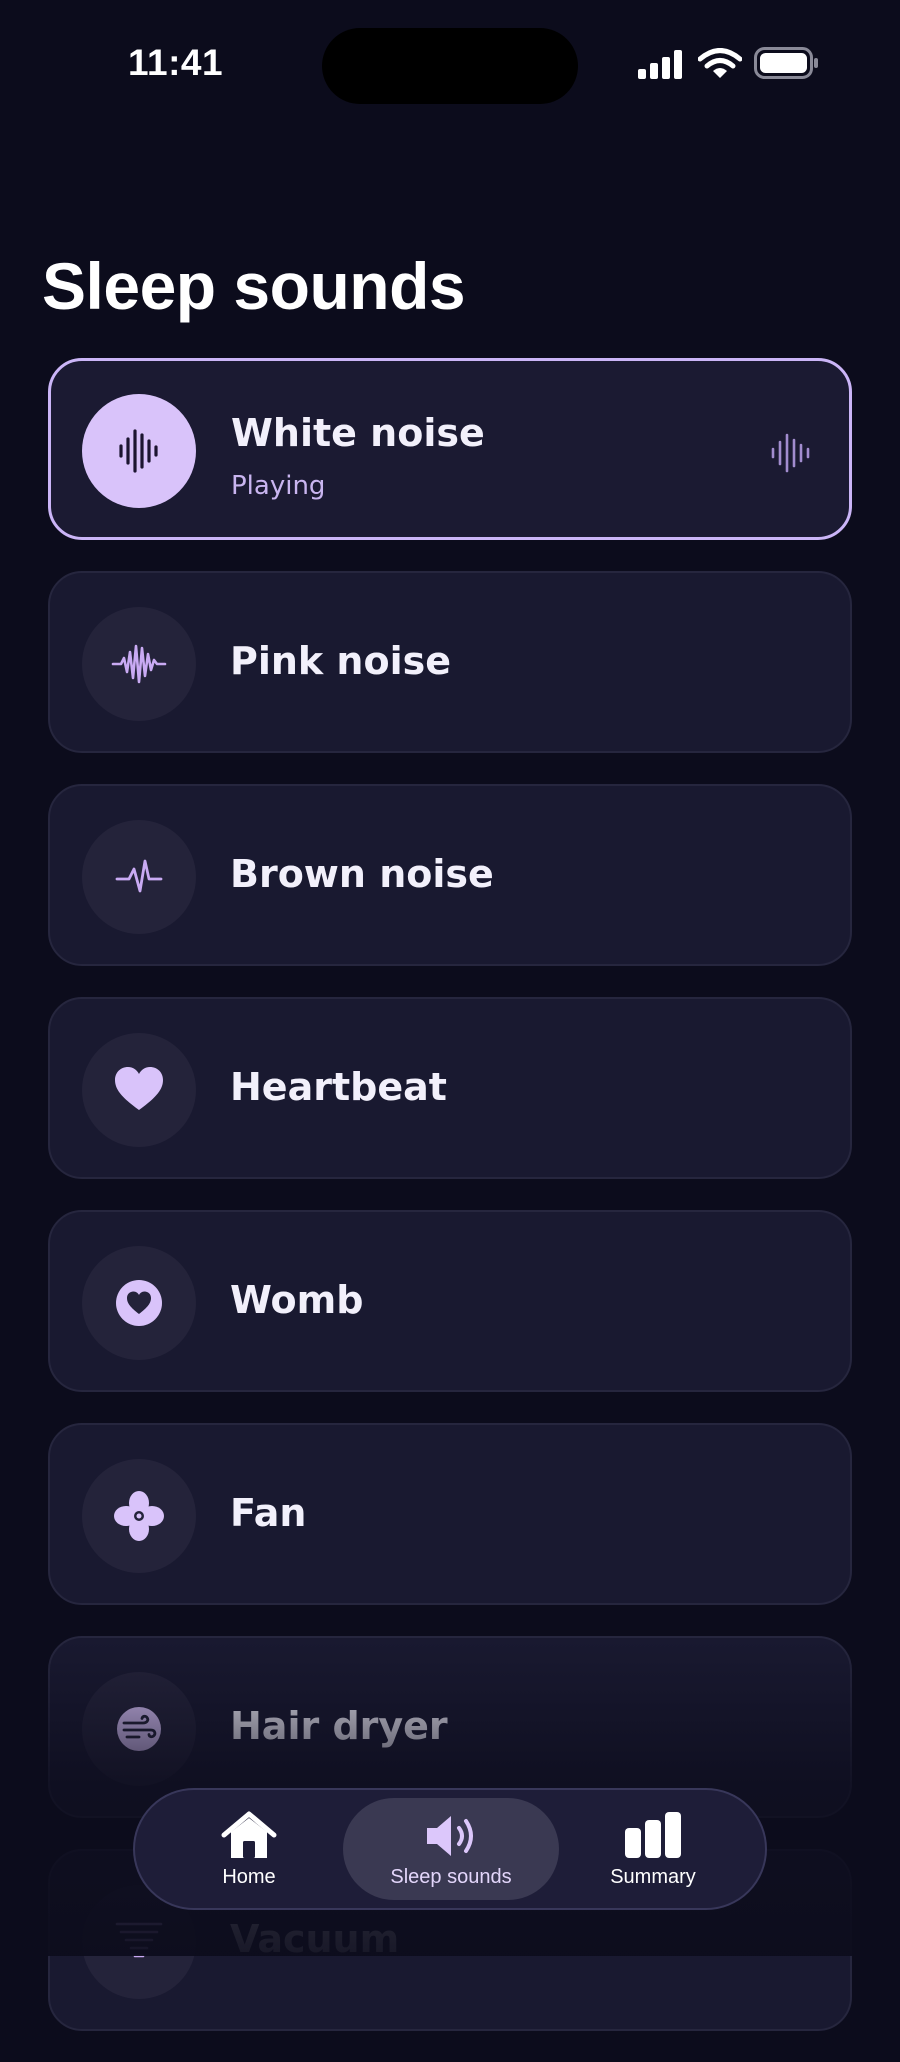 The height and width of the screenshot is (2062, 900). Describe the element at coordinates (268, 1513) in the screenshot. I see `sound-name: Fan` at that location.